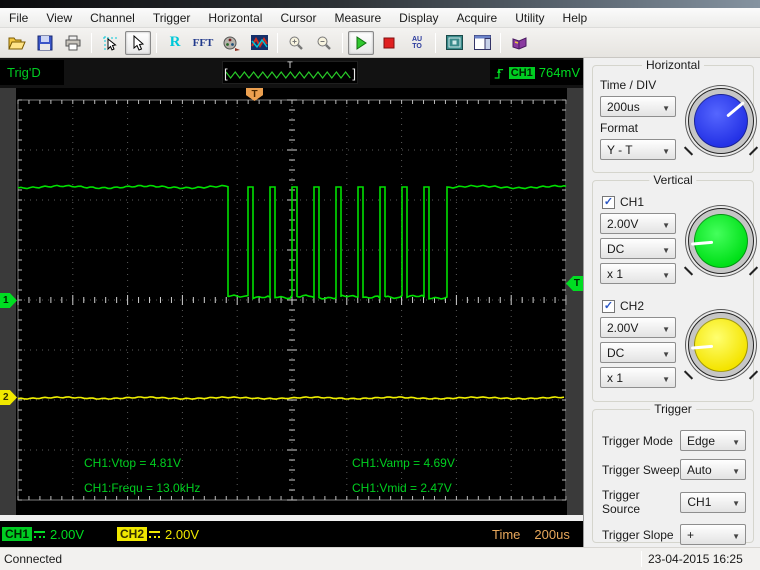  I want to click on trigger-group-title: Trigger, so click(673, 409).